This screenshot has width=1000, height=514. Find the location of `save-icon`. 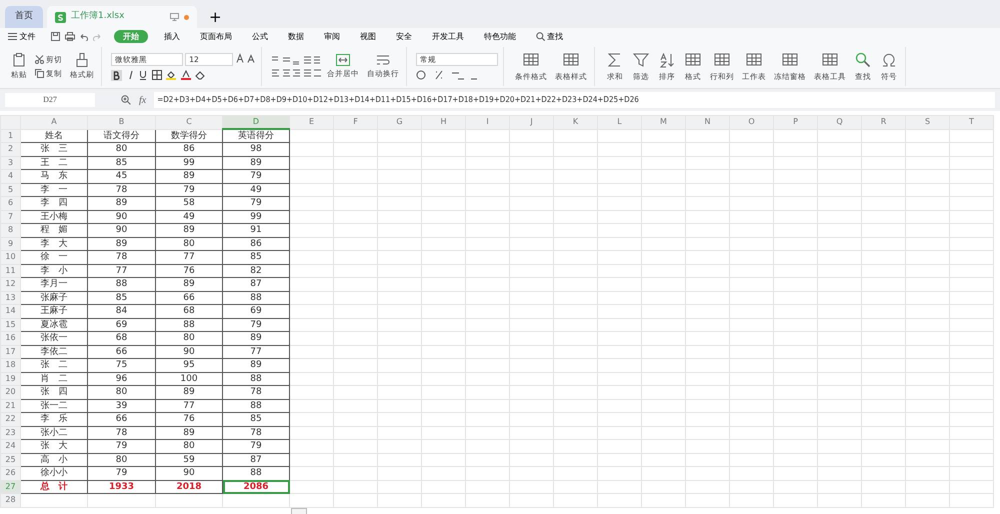

save-icon is located at coordinates (55, 36).